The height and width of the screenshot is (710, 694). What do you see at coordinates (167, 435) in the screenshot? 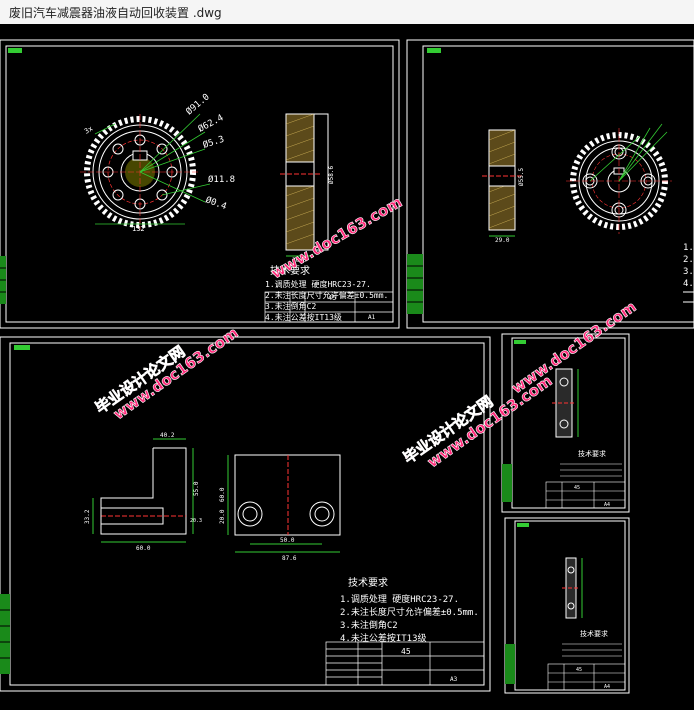
I see `bracket-dim-top: 40.2` at bounding box center [167, 435].